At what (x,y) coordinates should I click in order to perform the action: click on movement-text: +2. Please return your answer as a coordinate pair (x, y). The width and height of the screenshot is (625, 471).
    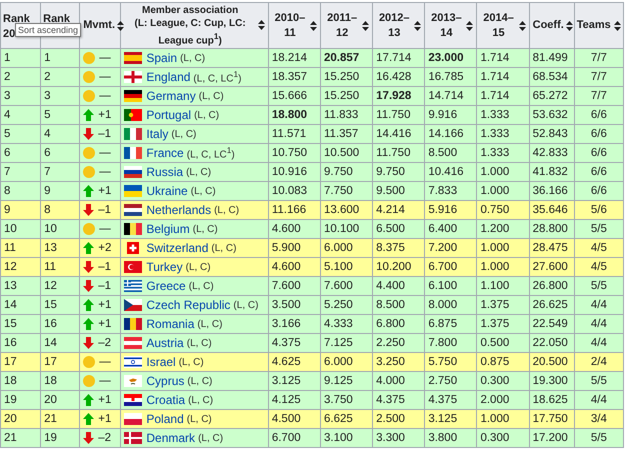
    Looking at the image, I should click on (105, 248).